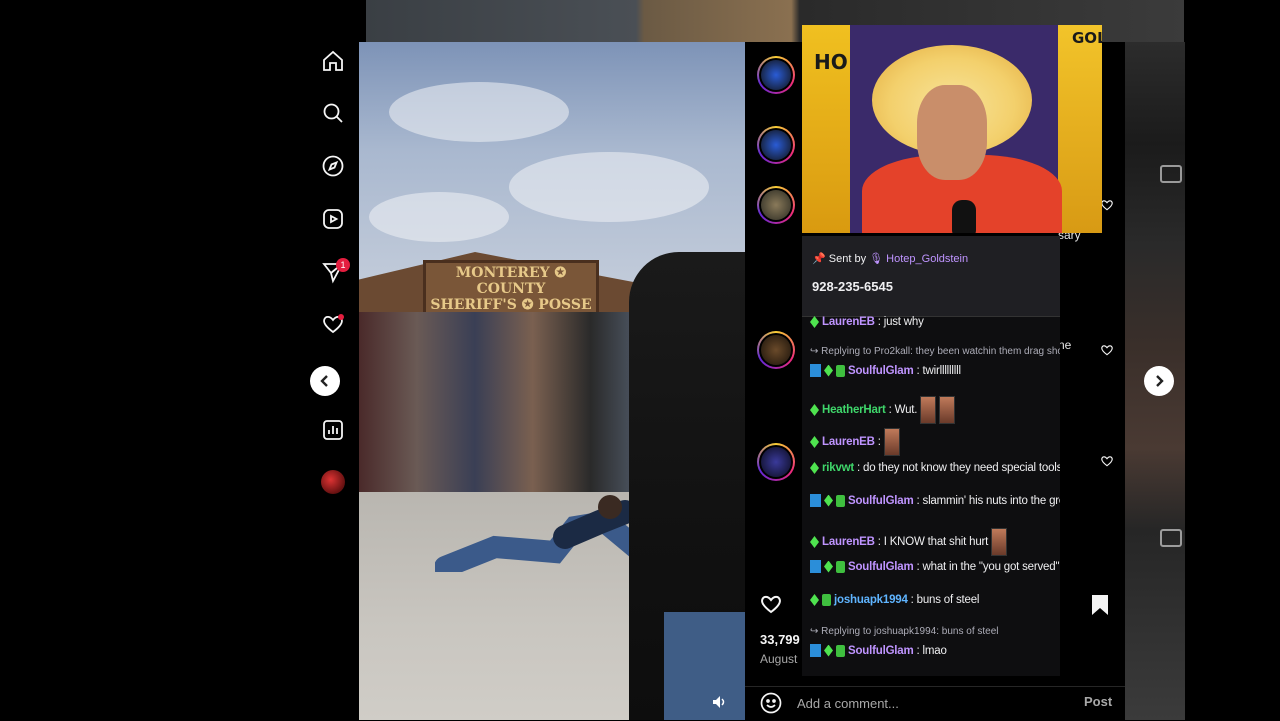 This screenshot has height=721, width=1280. What do you see at coordinates (325, 381) in the screenshot?
I see `previous-post-button` at bounding box center [325, 381].